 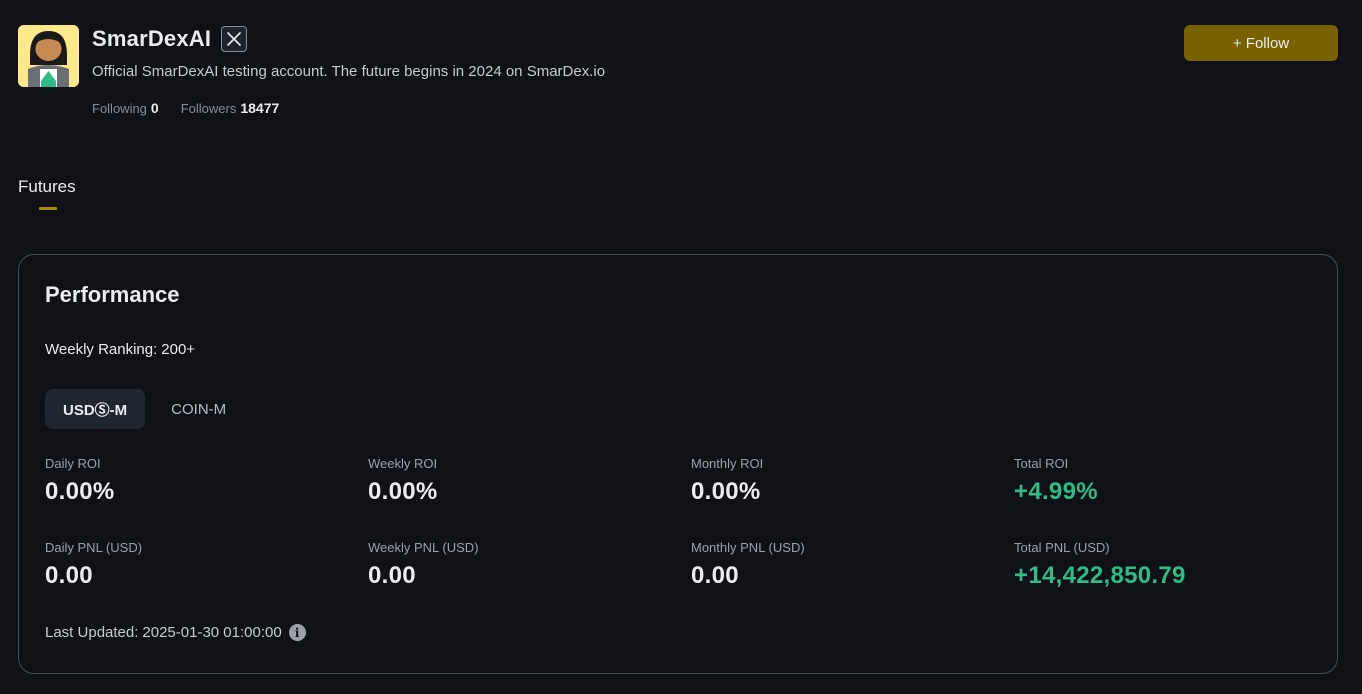 I want to click on tab-futures: Futures, so click(x=47, y=187).